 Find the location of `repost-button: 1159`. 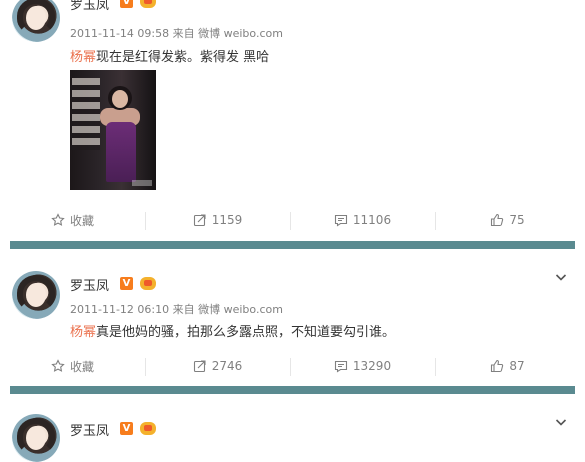

repost-button: 1159 is located at coordinates (217, 220).